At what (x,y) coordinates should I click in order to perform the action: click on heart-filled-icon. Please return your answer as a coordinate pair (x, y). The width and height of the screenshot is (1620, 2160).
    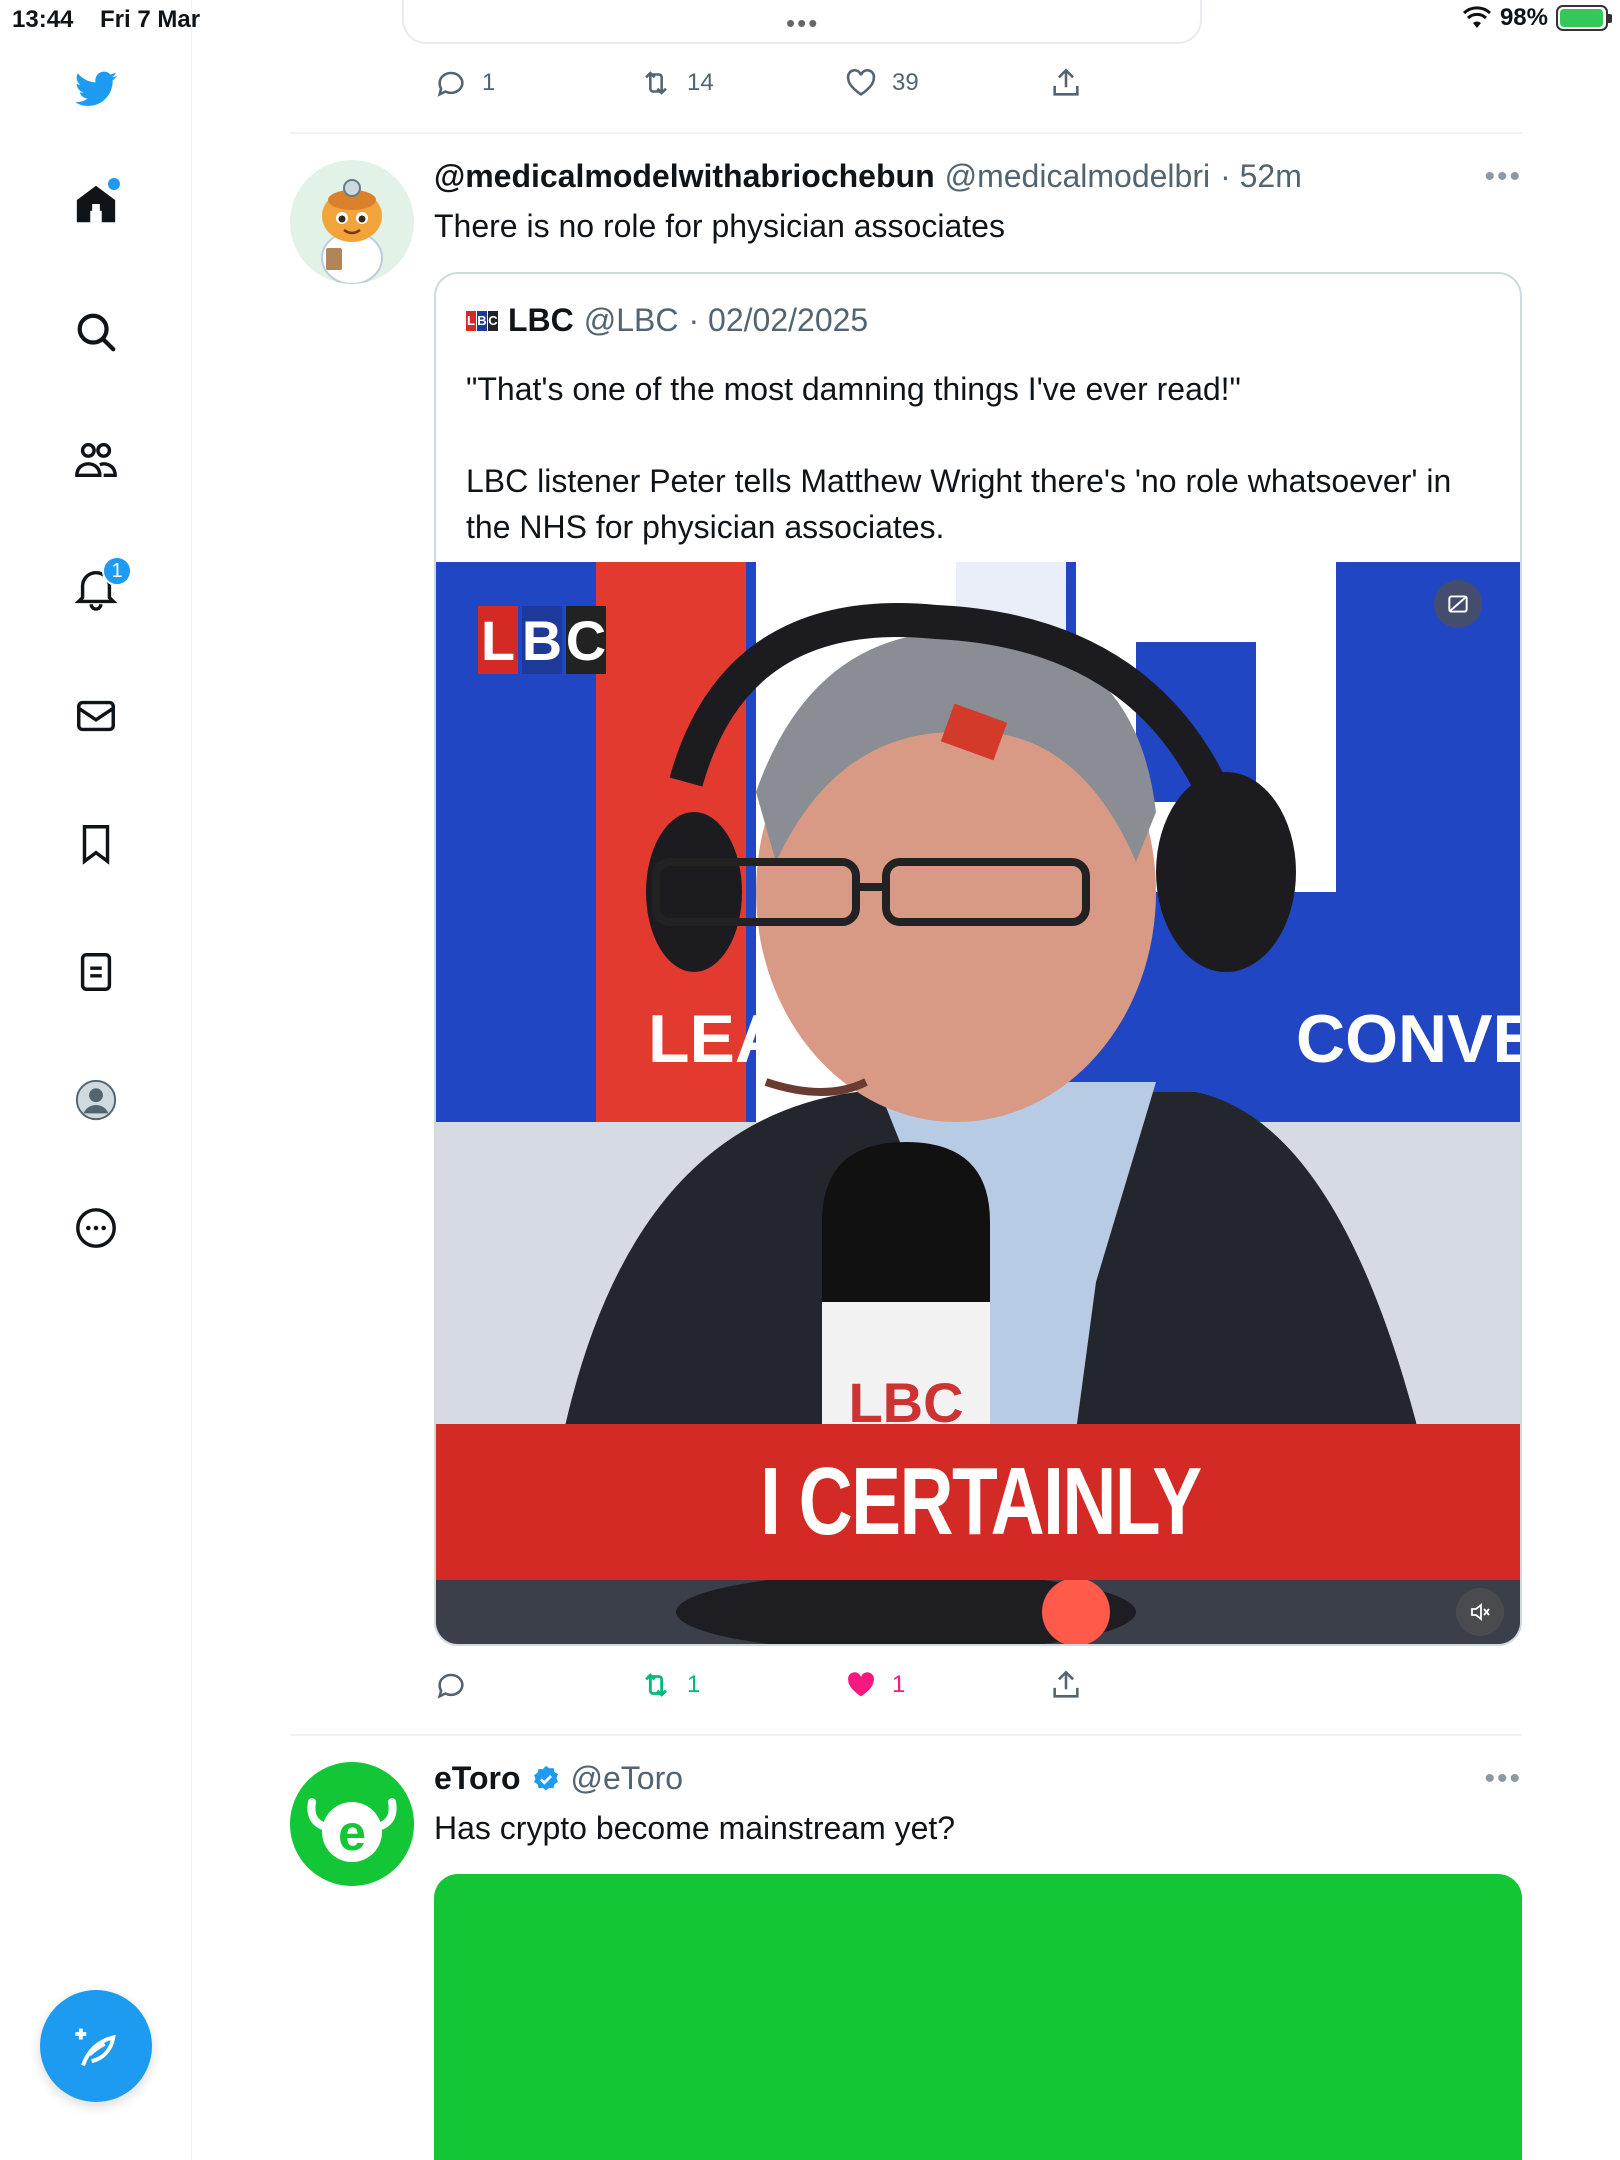
    Looking at the image, I should click on (861, 1684).